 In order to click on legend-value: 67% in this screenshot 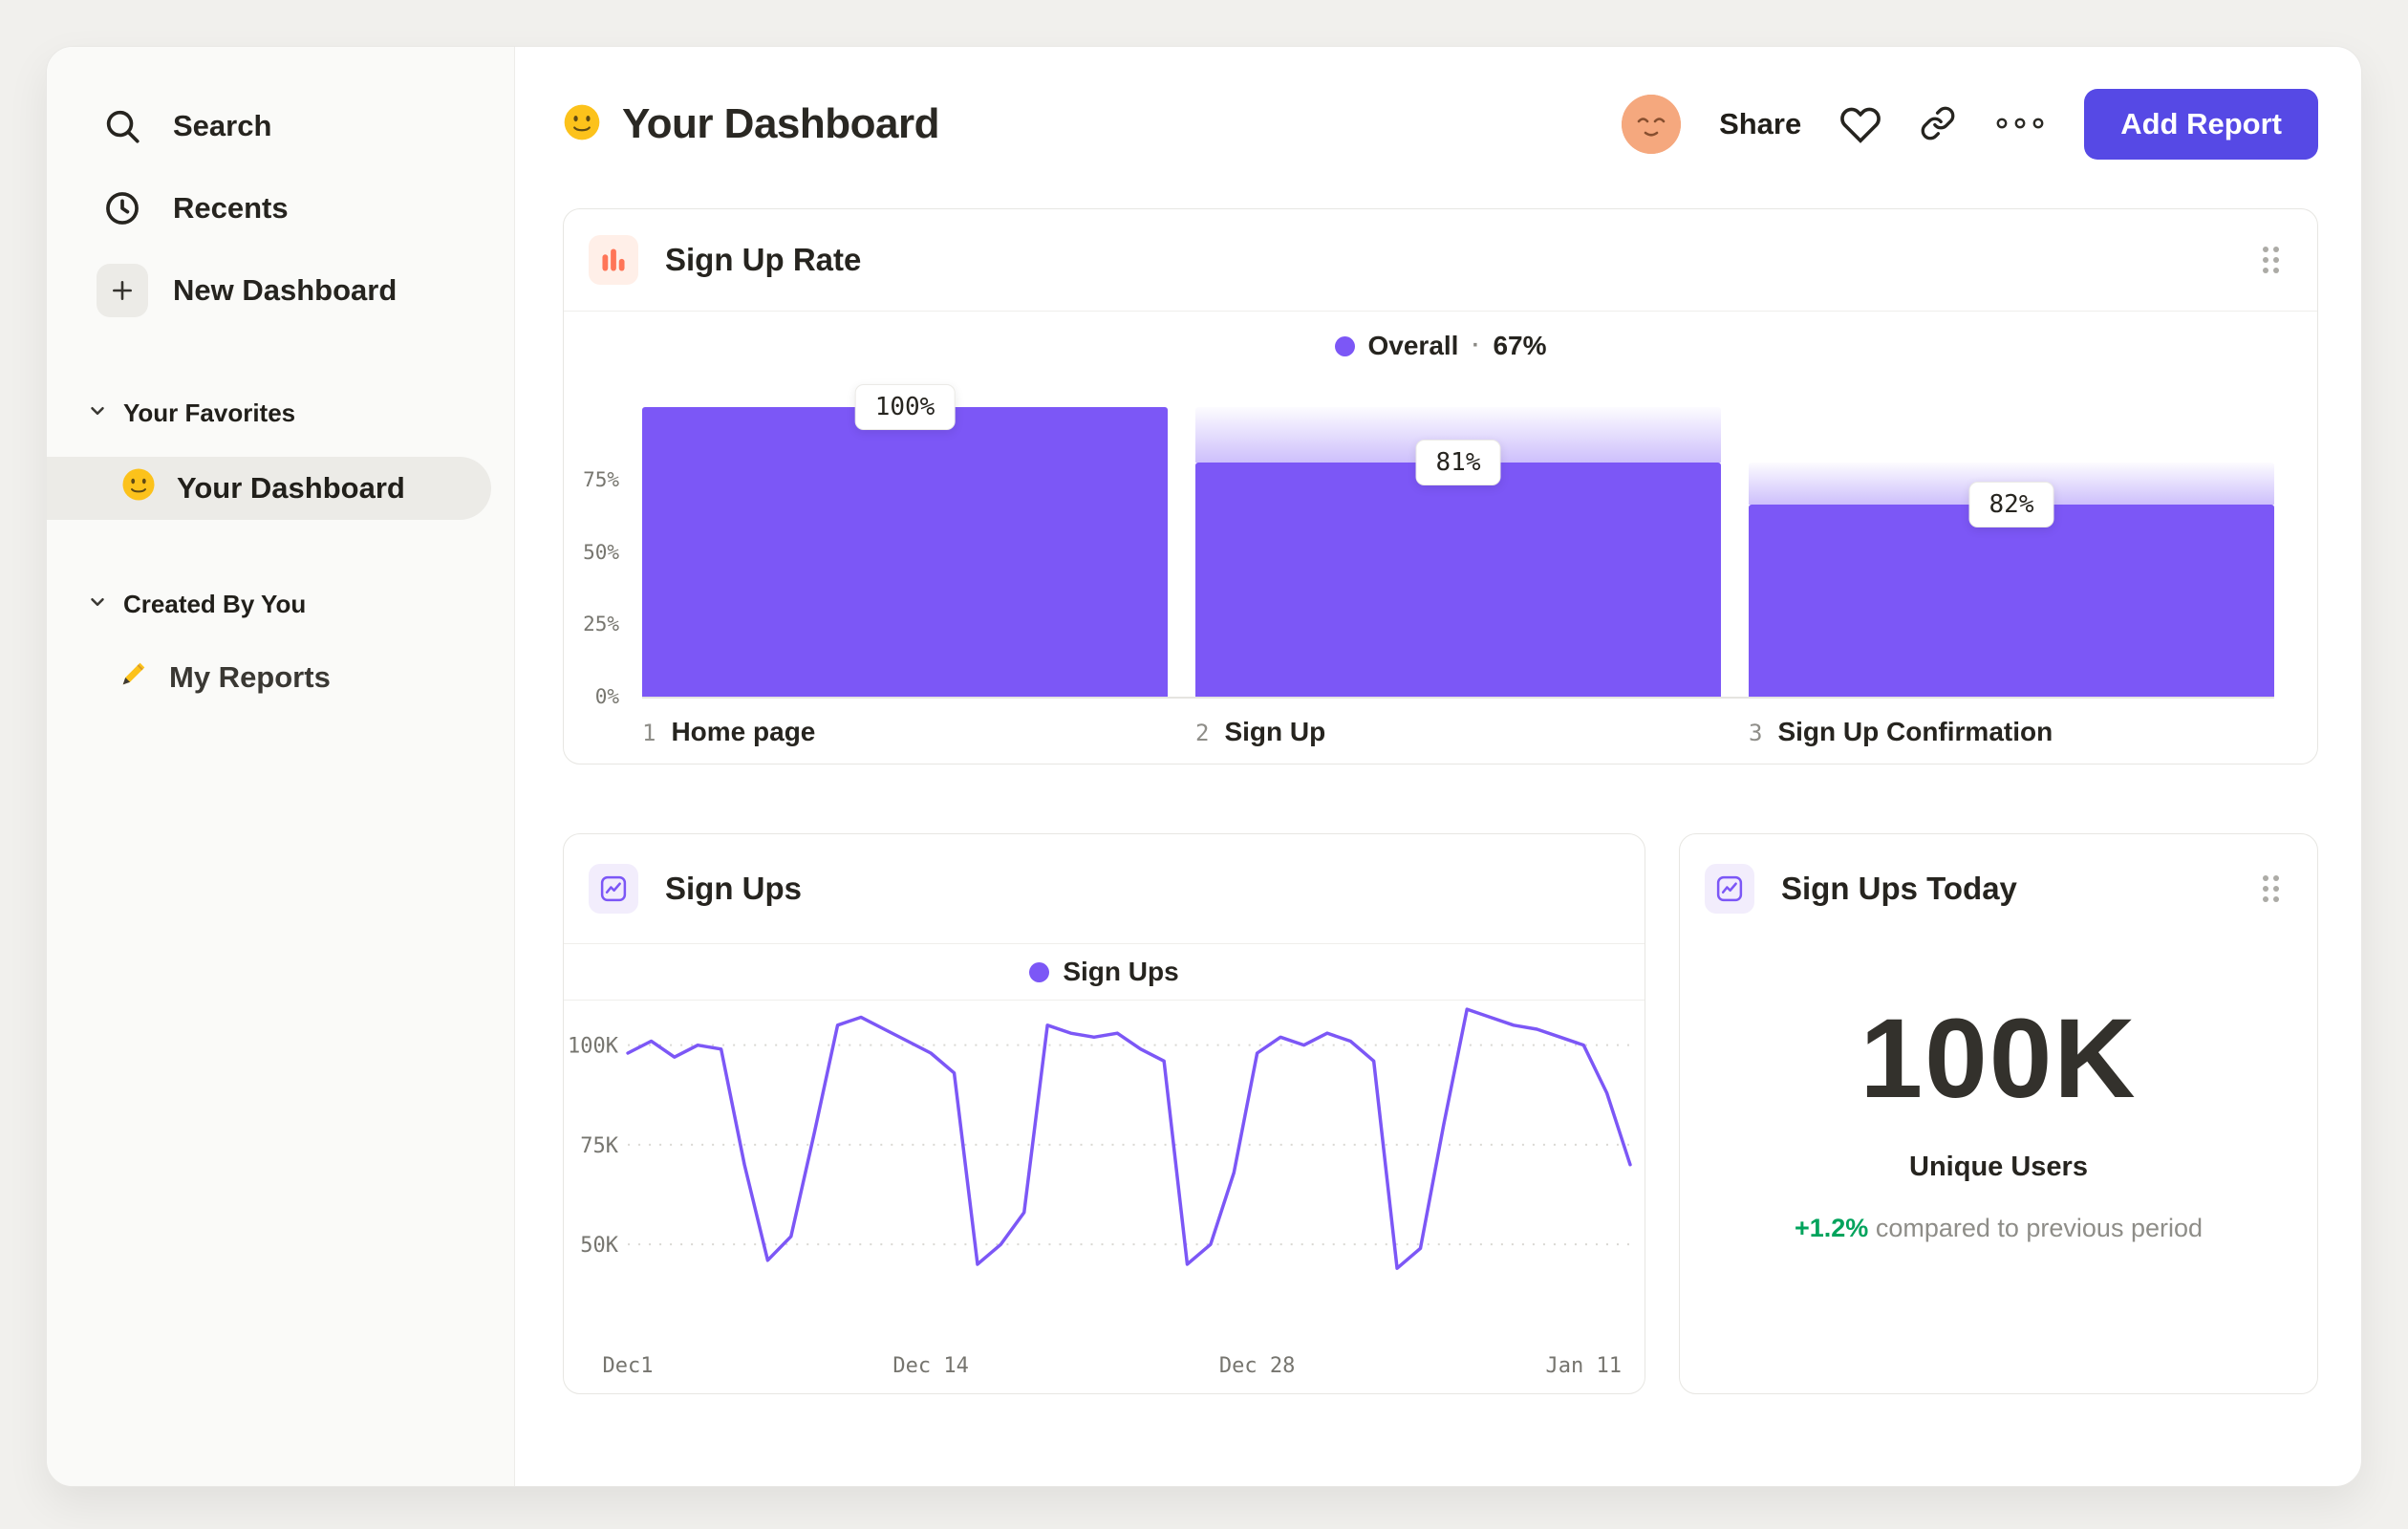, I will do `click(1520, 345)`.